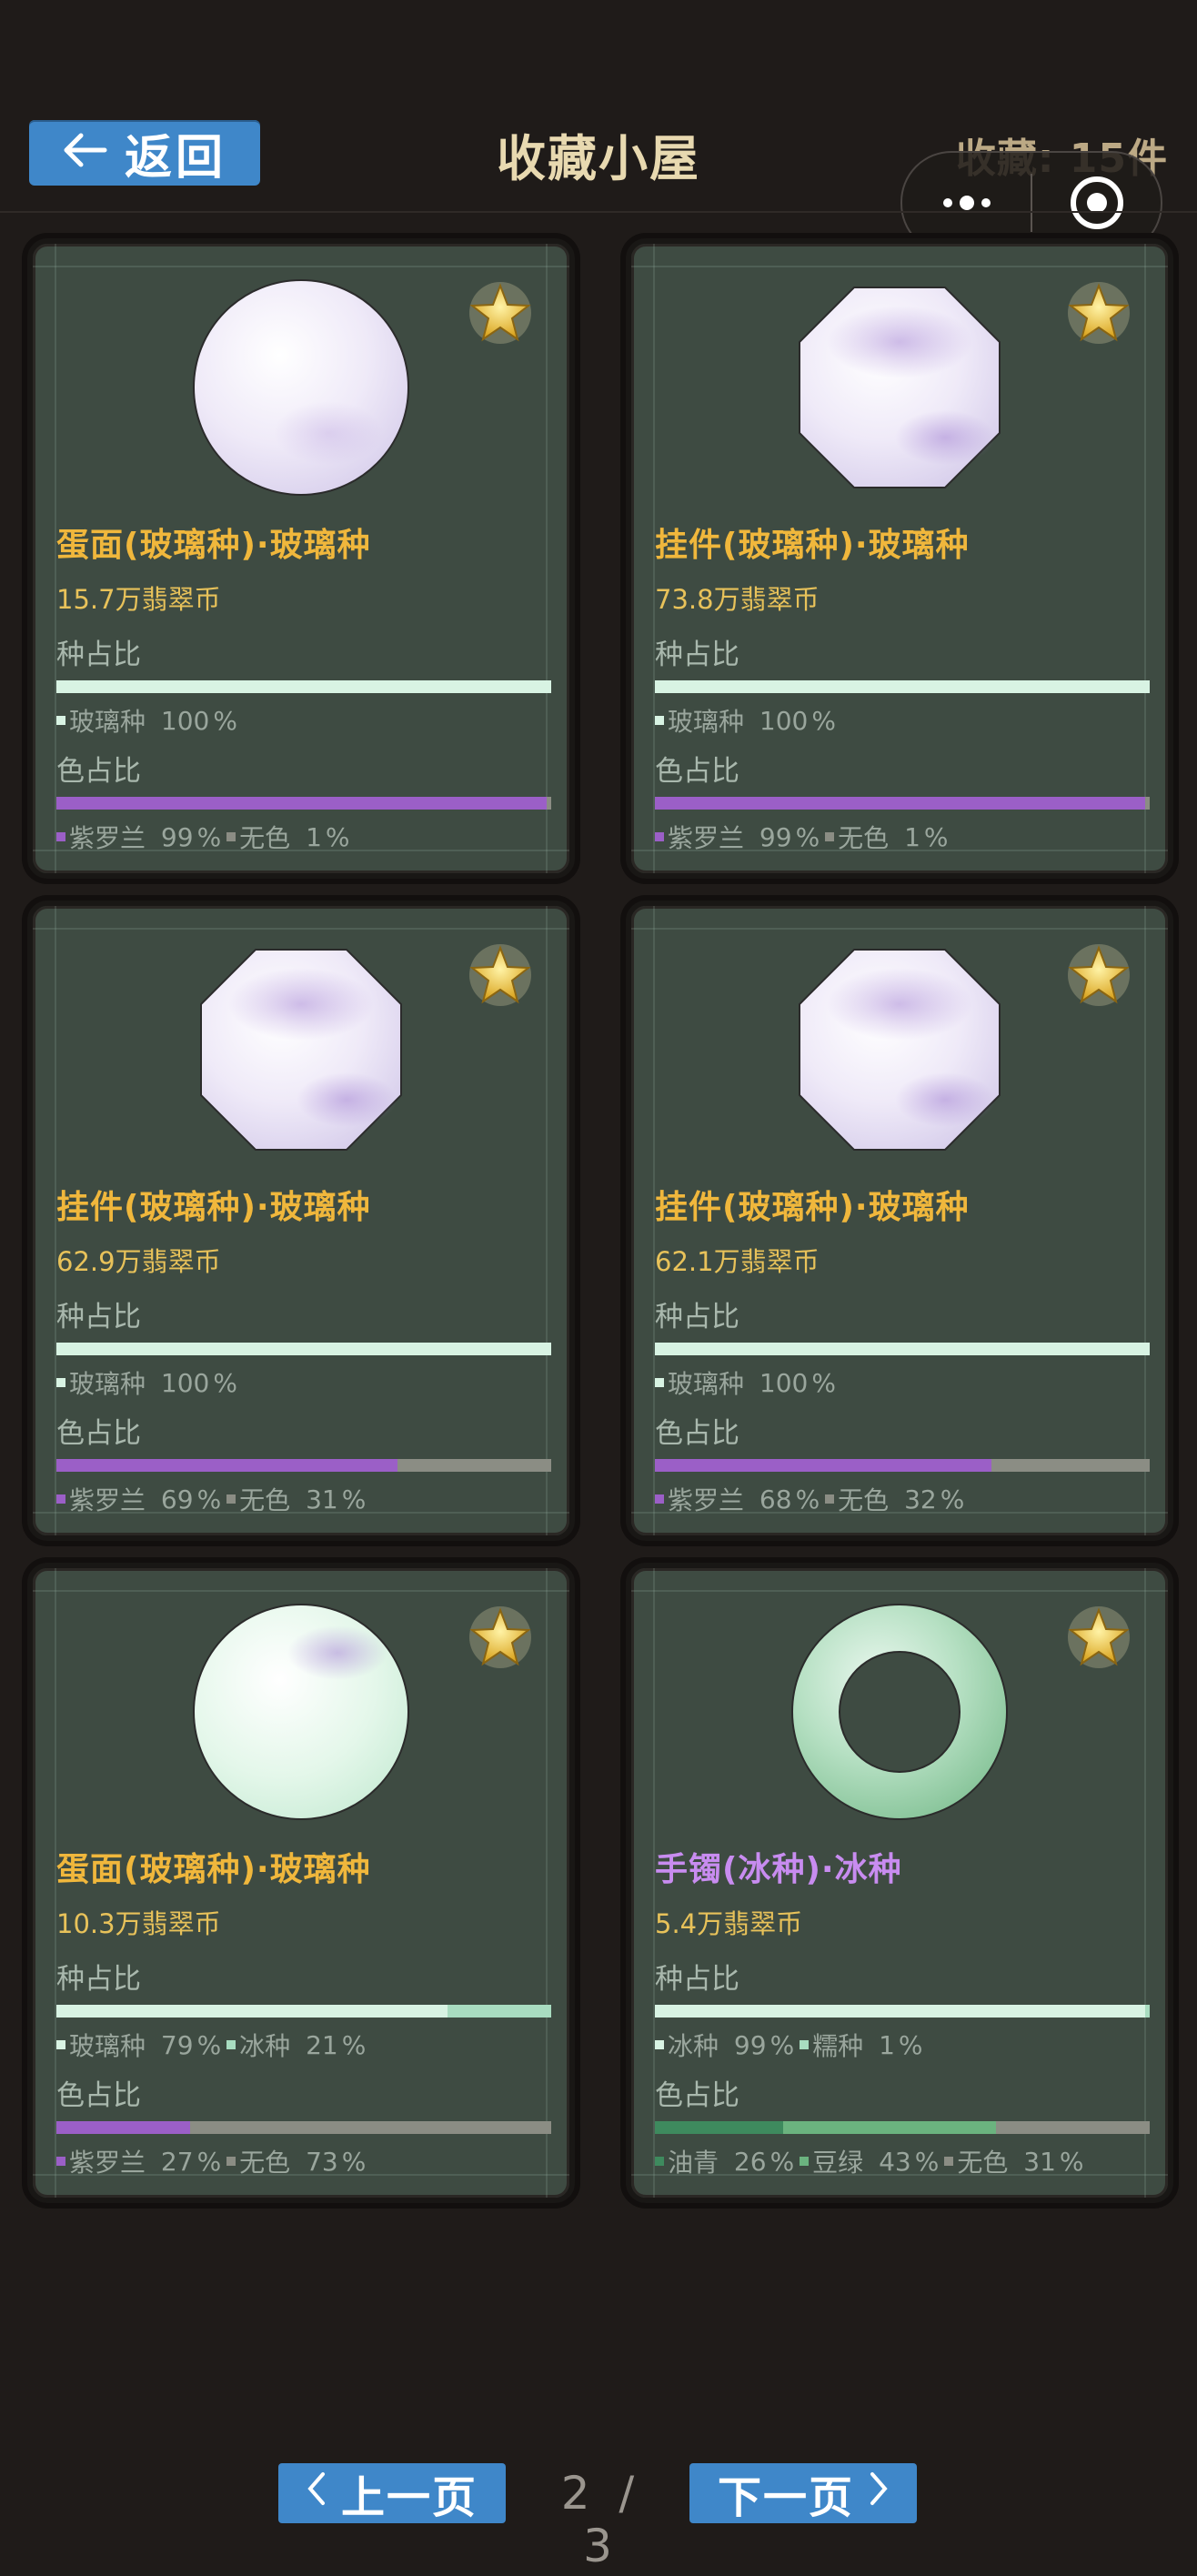 This screenshot has width=1197, height=2576. What do you see at coordinates (894, 1499) in the screenshot?
I see `color-legend-item: 无色 32%` at bounding box center [894, 1499].